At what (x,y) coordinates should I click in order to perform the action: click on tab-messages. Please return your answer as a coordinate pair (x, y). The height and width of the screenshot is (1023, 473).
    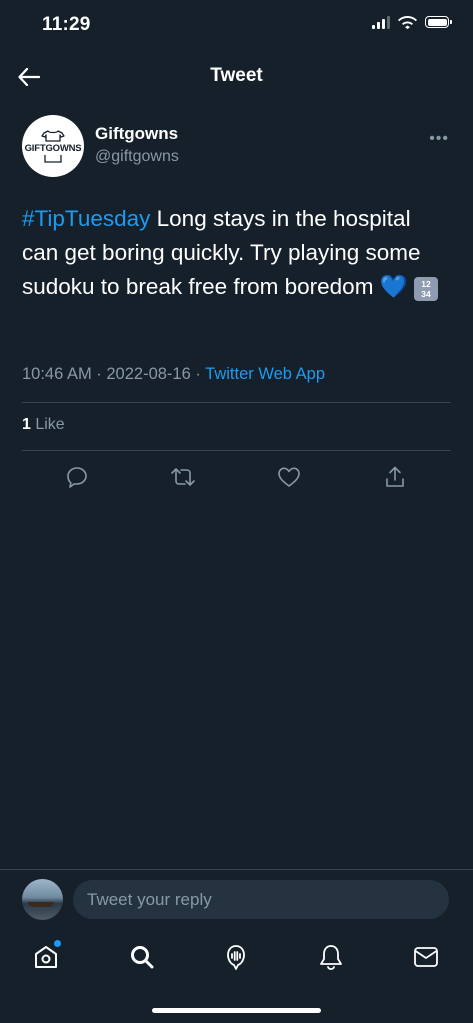
    Looking at the image, I should click on (426, 957).